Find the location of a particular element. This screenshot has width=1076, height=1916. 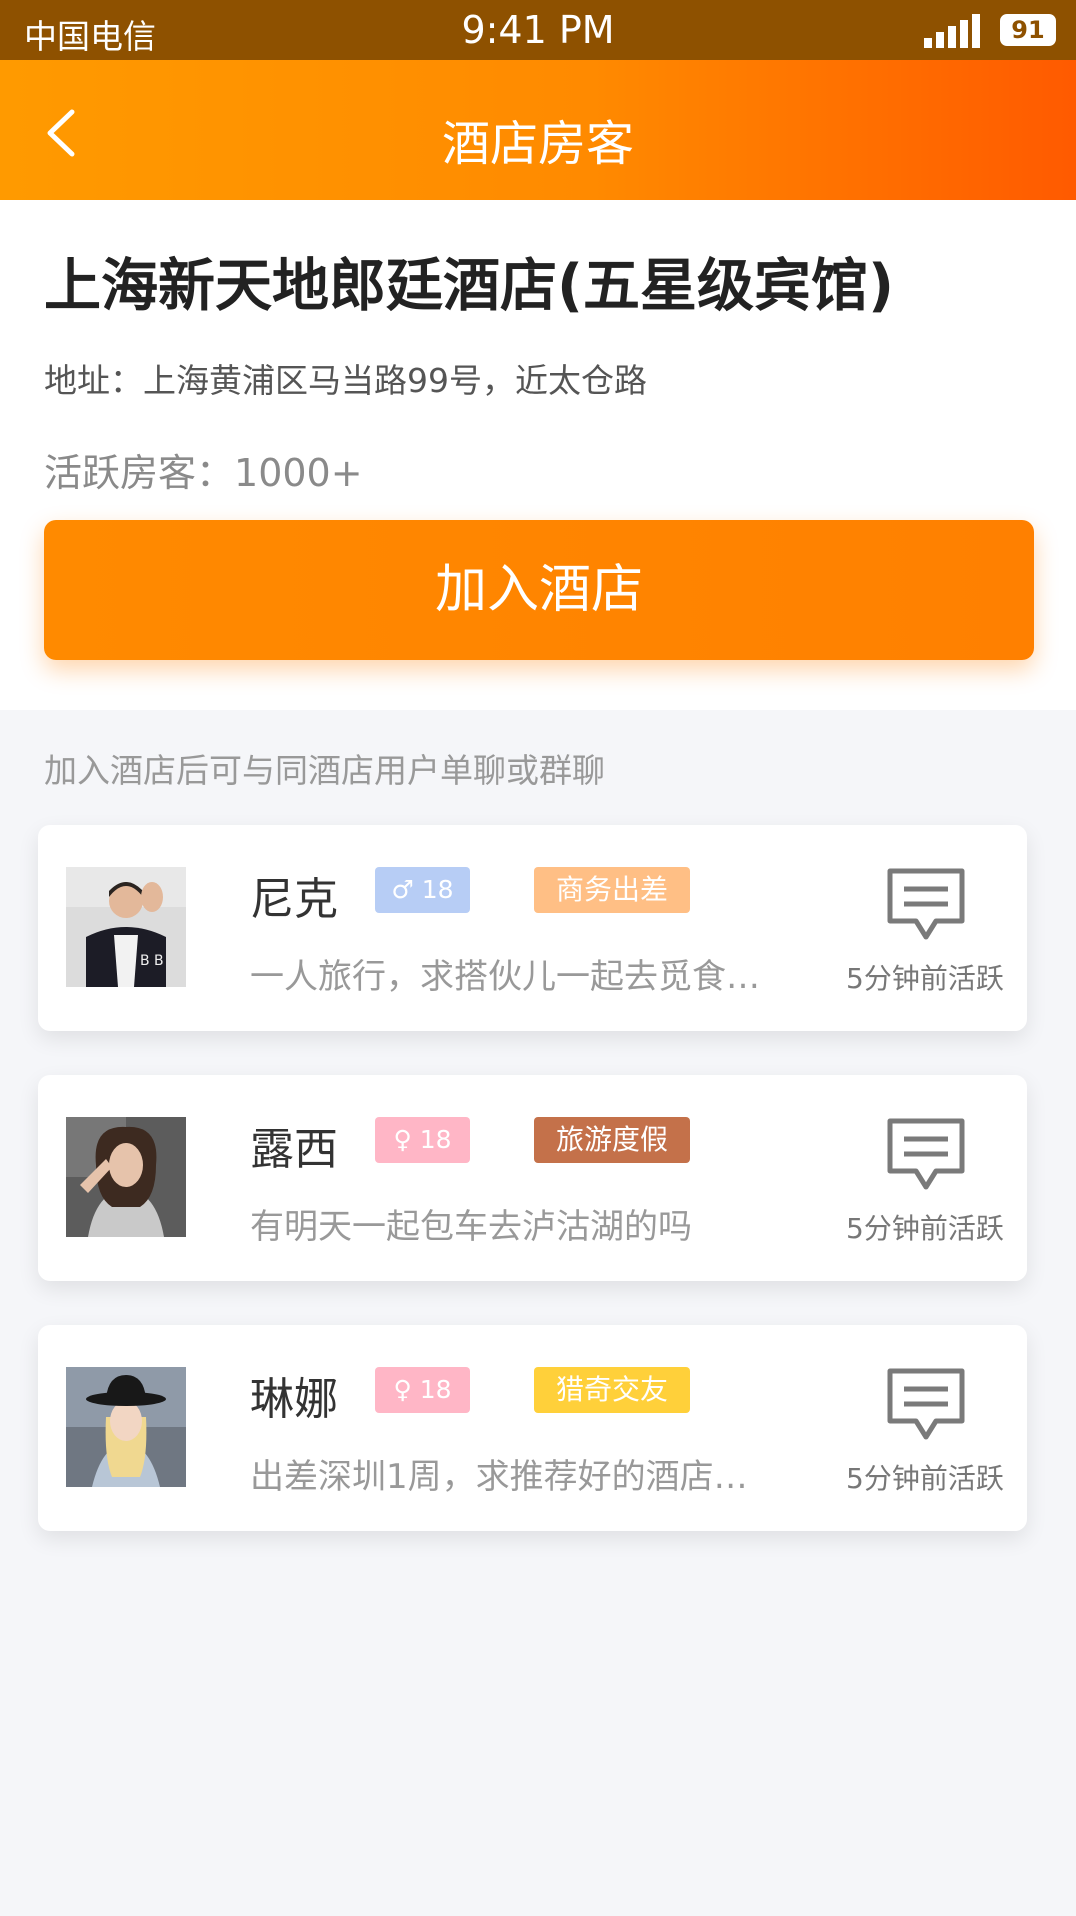

guest-name: 尼克 is located at coordinates (294, 899).